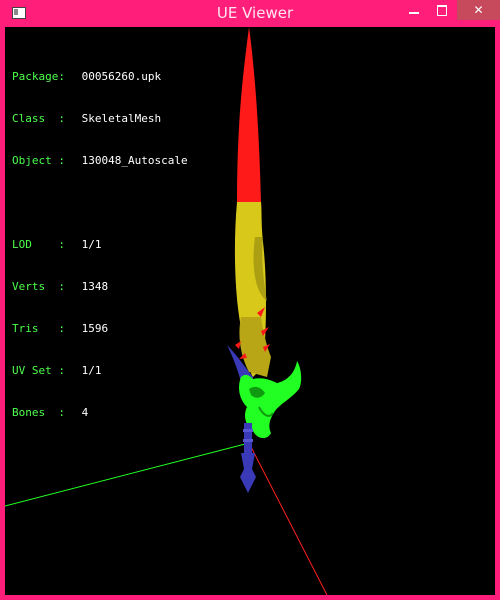 The height and width of the screenshot is (600, 500). I want to click on info-row-class: Class : SkeletalMesh, so click(100, 119).